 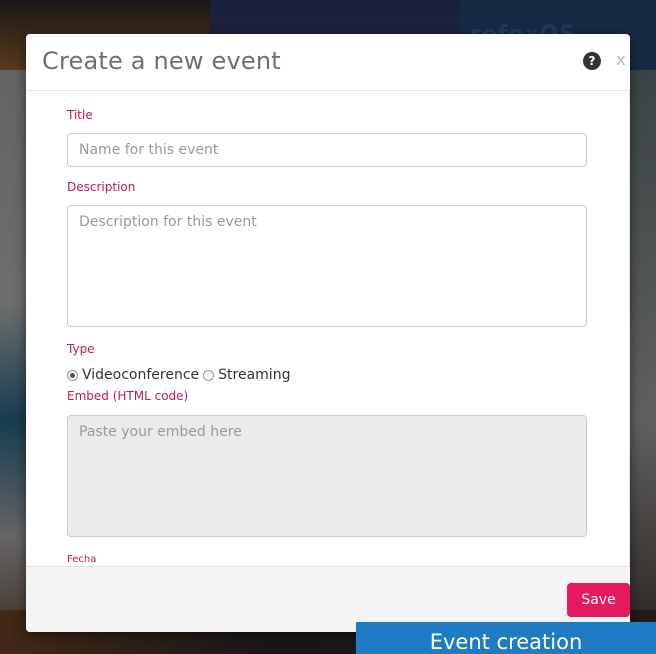 I want to click on embed-label: Embed (HTML code), so click(x=128, y=396).